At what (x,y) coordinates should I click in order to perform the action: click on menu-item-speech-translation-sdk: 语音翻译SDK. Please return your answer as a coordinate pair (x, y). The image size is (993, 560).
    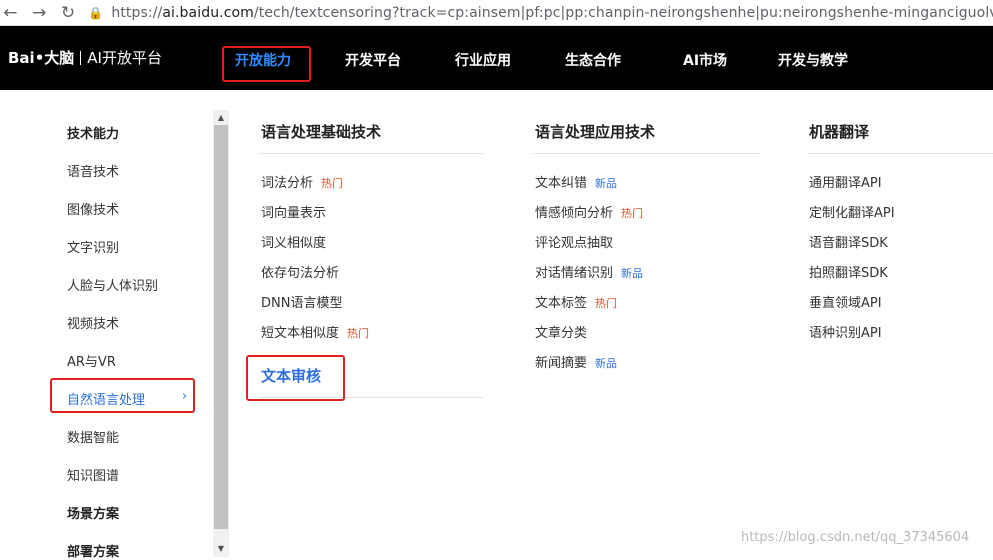
    Looking at the image, I should click on (848, 241).